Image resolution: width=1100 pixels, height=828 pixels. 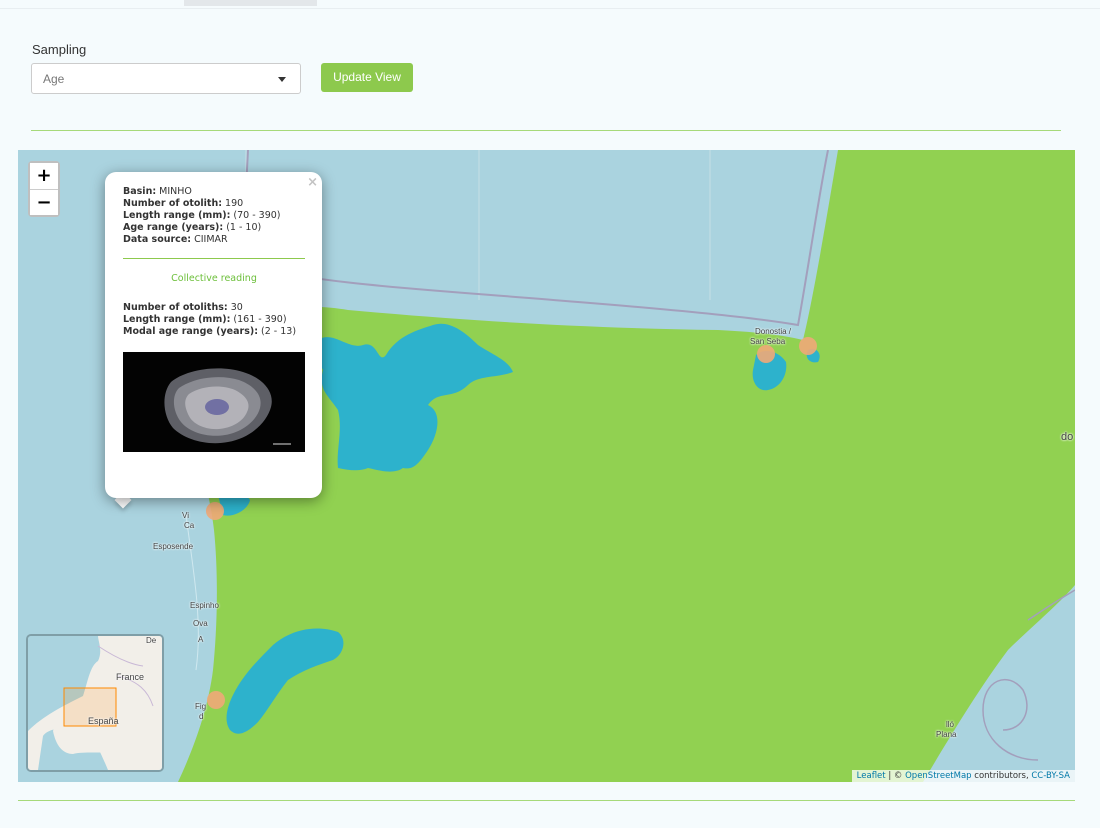 I want to click on minimap-label-espana: España, so click(x=103, y=721).